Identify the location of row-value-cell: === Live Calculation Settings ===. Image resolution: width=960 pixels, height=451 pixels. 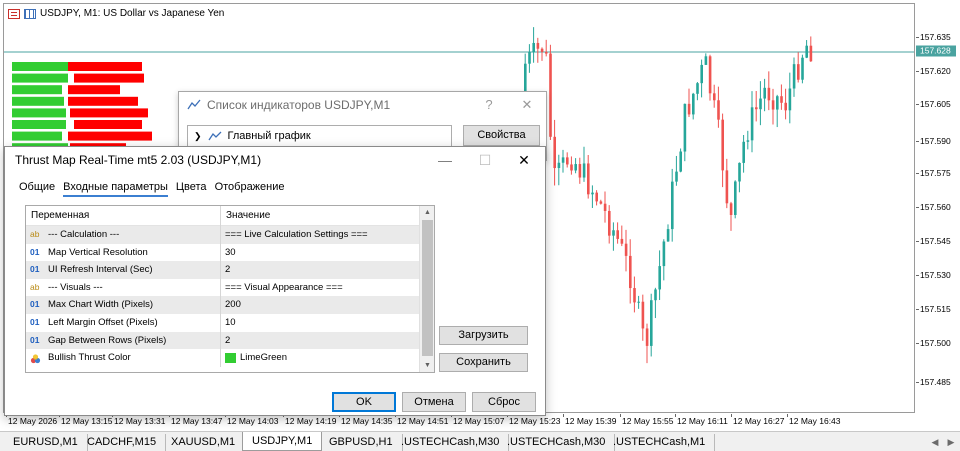
(320, 235).